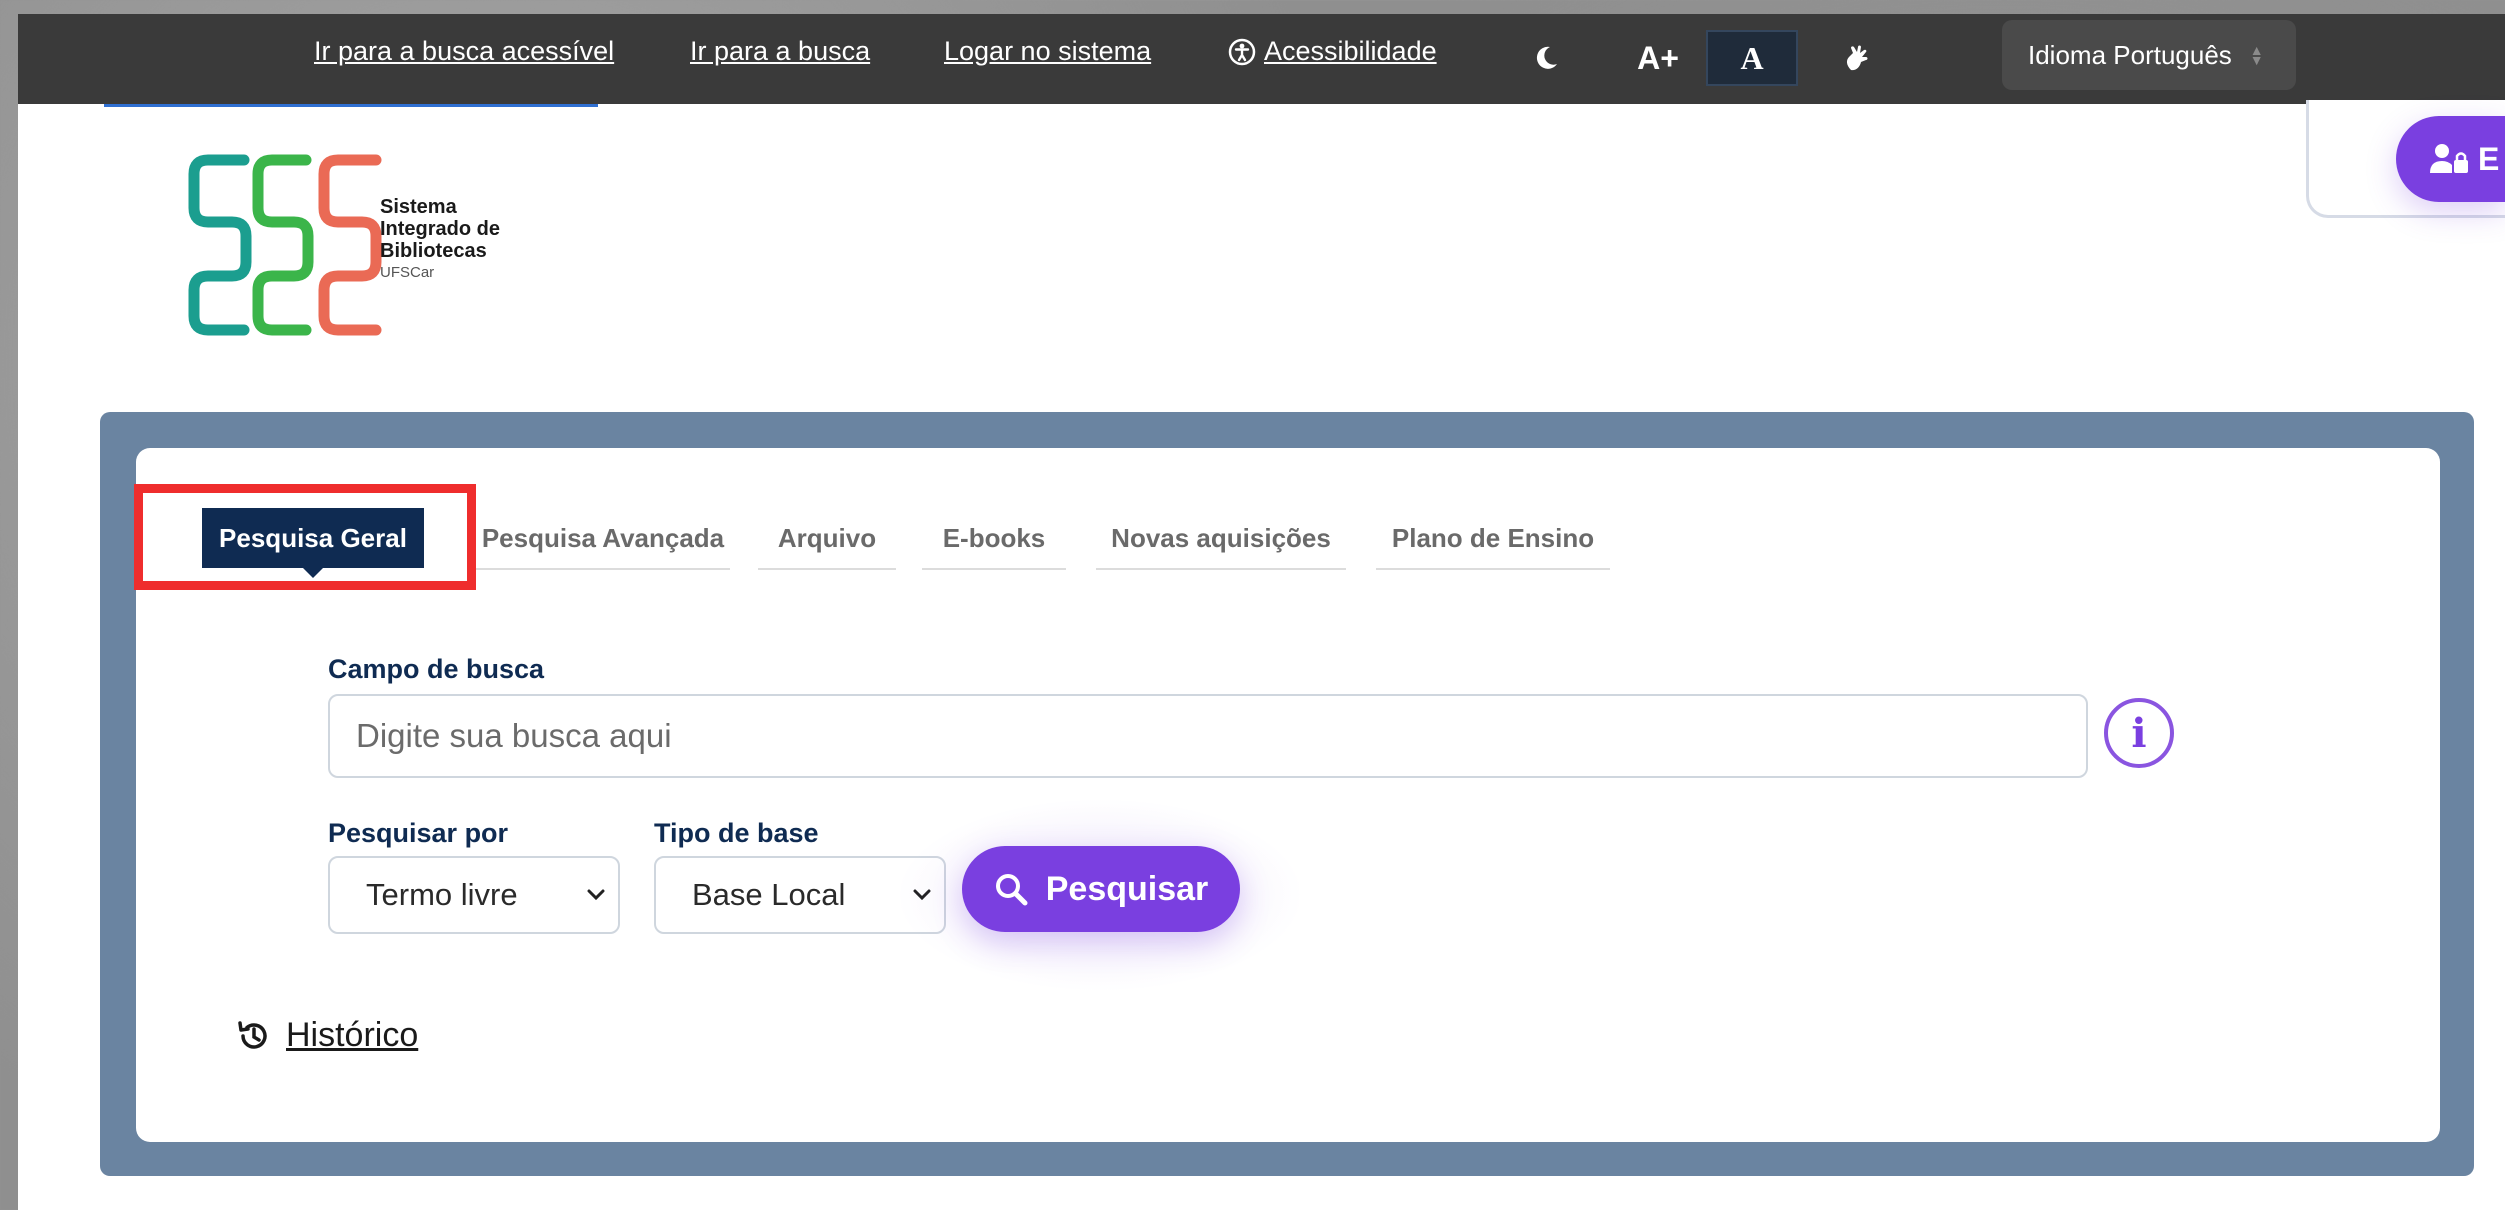 This screenshot has height=1210, width=2505. Describe the element at coordinates (769, 894) in the screenshot. I see `base-type-value: Base Local` at that location.